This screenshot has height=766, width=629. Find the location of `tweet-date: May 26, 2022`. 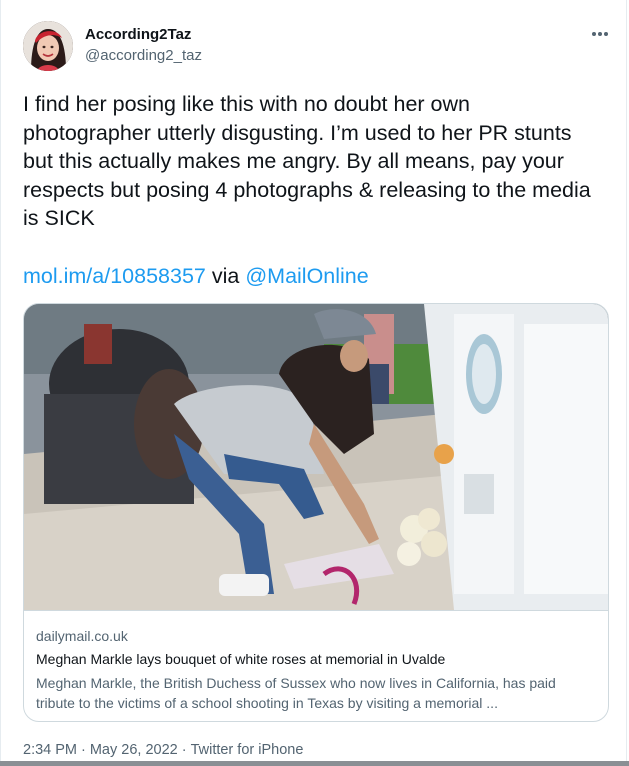

tweet-date: May 26, 2022 is located at coordinates (134, 750).